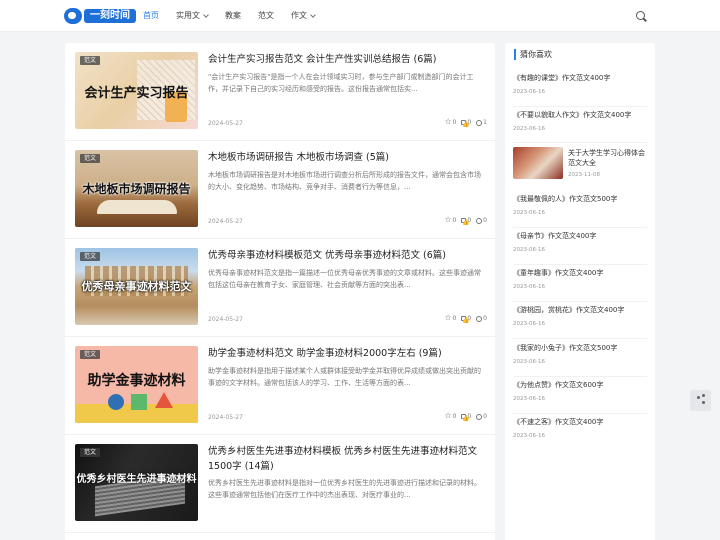  I want to click on thumbnail-caption: 助学金事迹材料, so click(136, 381).